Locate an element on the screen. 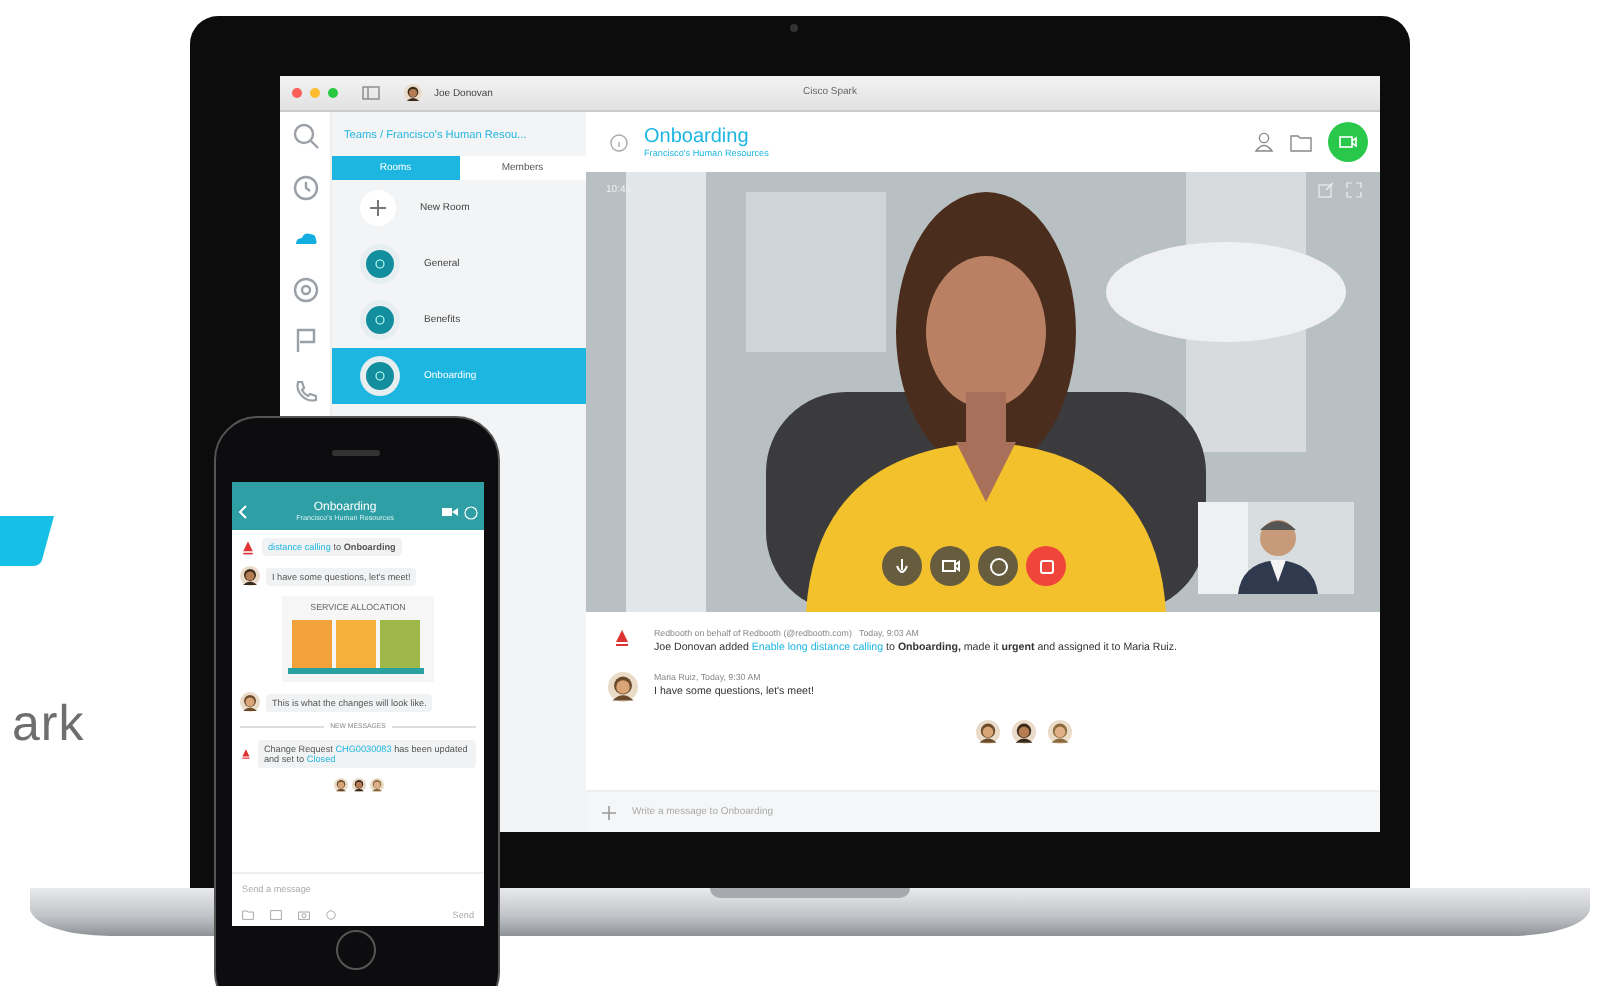 The width and height of the screenshot is (1602, 986). sidebar-icon is located at coordinates (371, 93).